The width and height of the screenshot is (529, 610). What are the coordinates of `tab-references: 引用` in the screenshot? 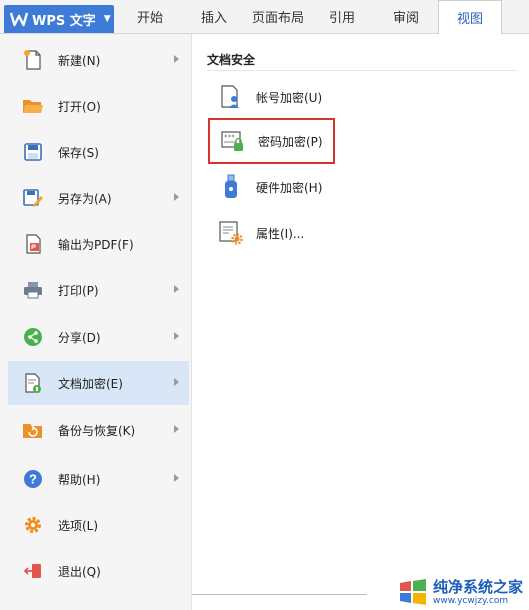 It's located at (342, 17).